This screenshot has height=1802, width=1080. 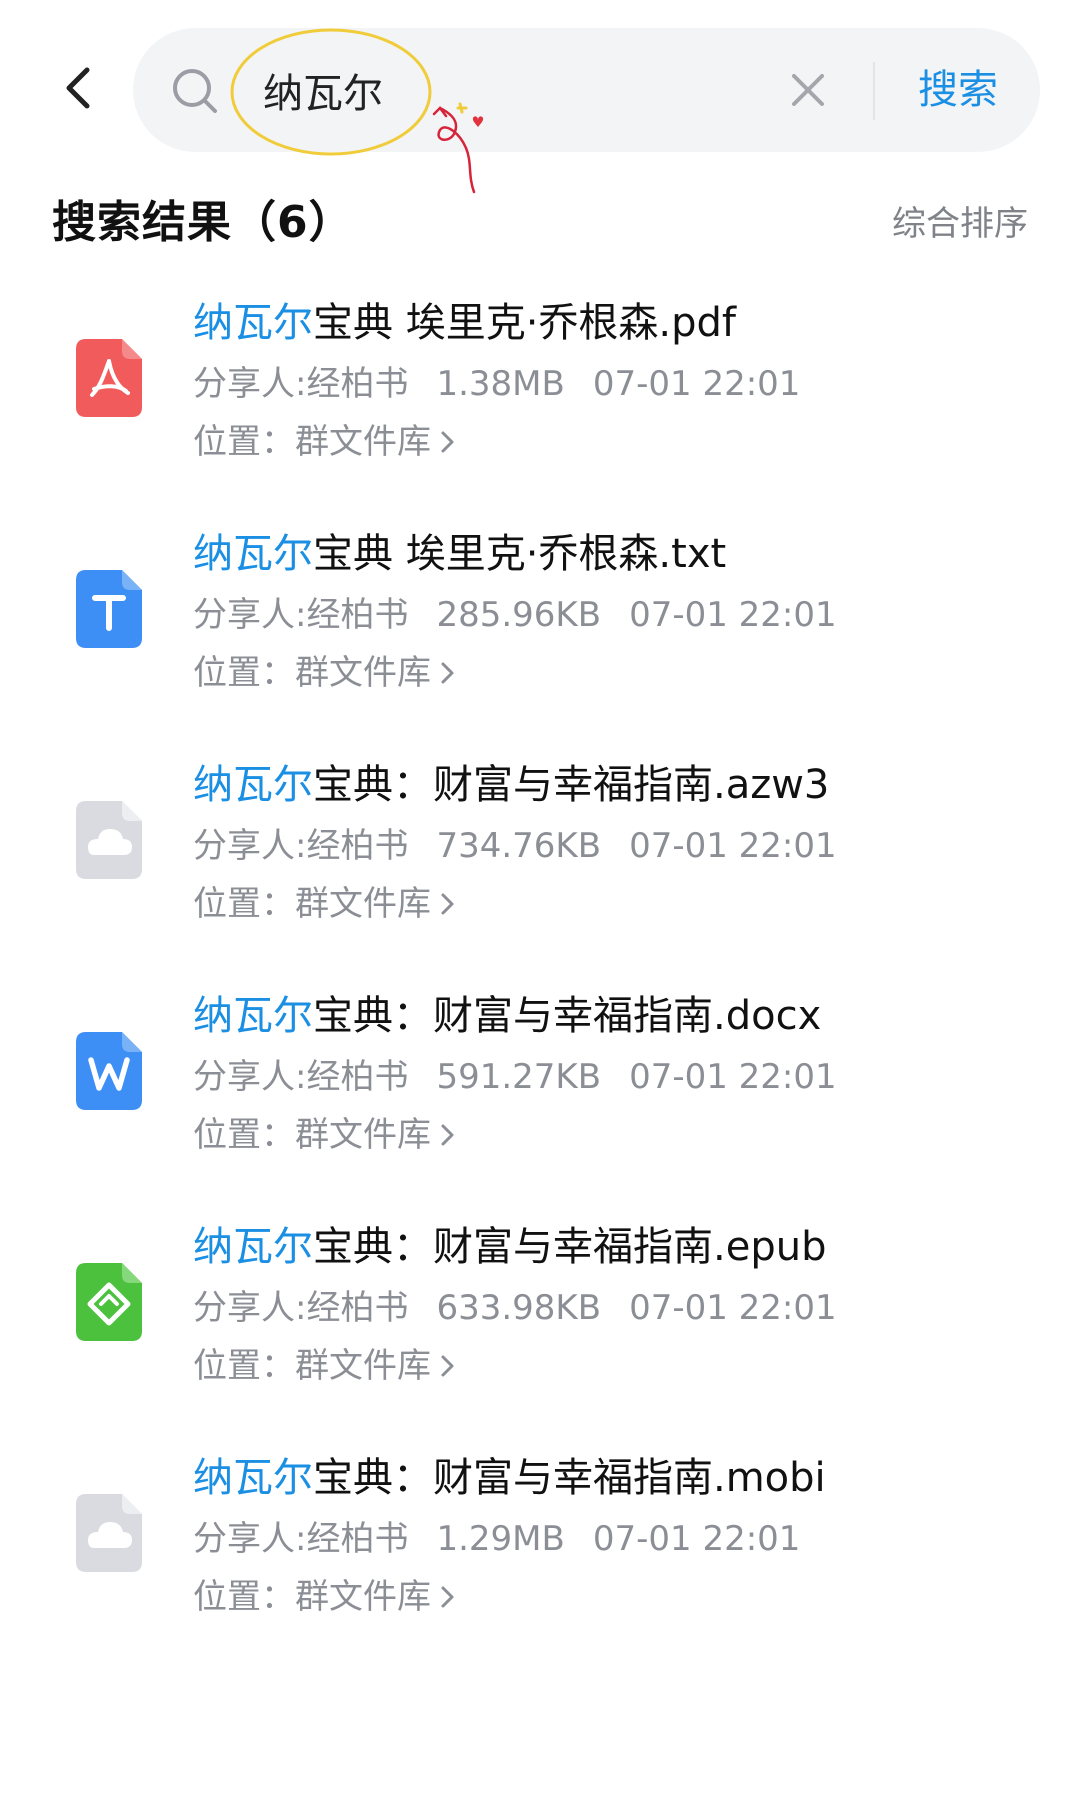 I want to click on file-meta: 分享人:经柏书 1.38MB 07-01 22:01, so click(x=510, y=384).